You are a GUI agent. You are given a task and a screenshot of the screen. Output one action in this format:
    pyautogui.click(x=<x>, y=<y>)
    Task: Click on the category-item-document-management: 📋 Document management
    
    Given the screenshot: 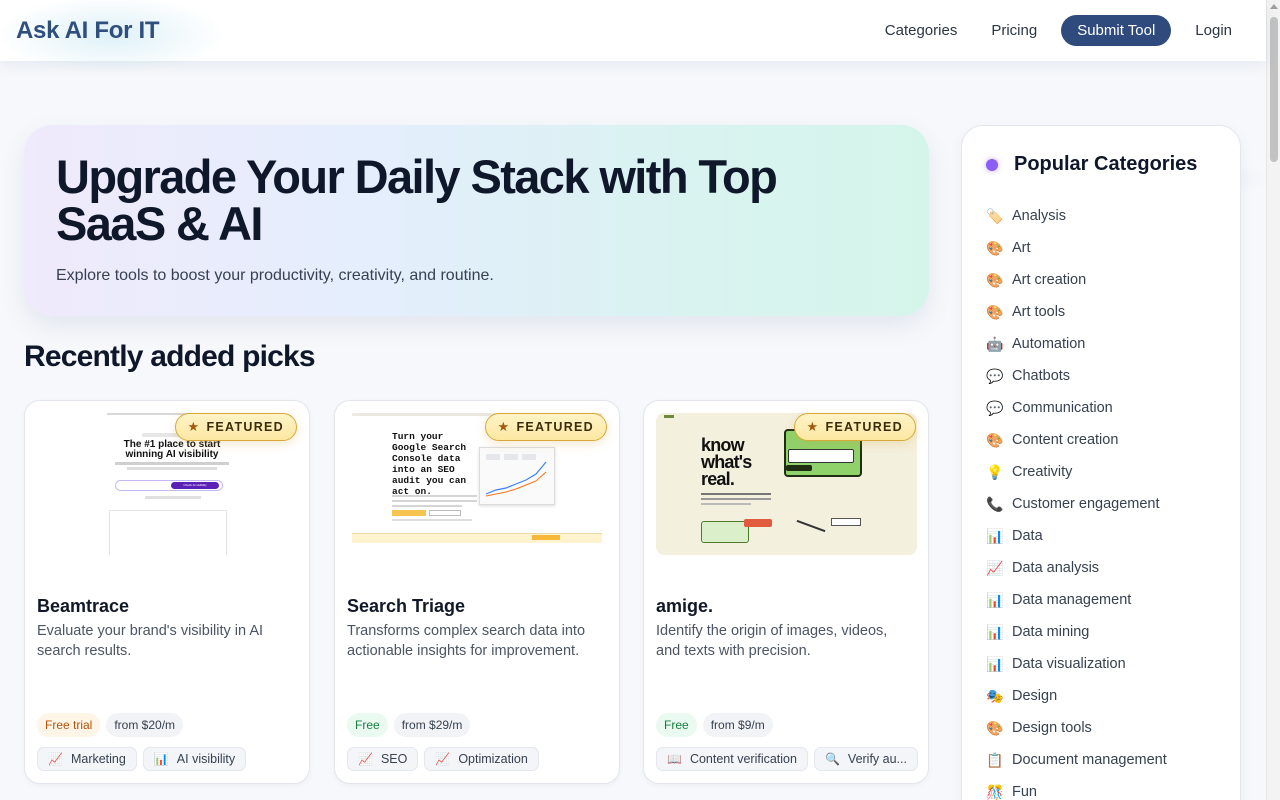 What is the action you would take?
    pyautogui.click(x=1076, y=760)
    